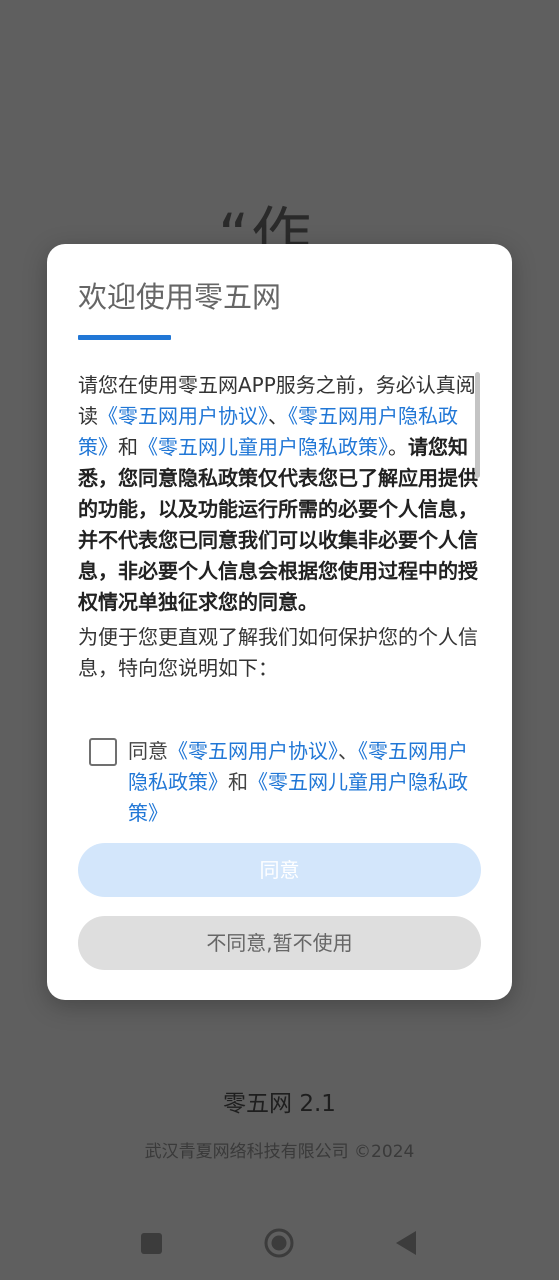  I want to click on checkbox-link-user-agreement: 《零五网用户协议》, so click(253, 751).